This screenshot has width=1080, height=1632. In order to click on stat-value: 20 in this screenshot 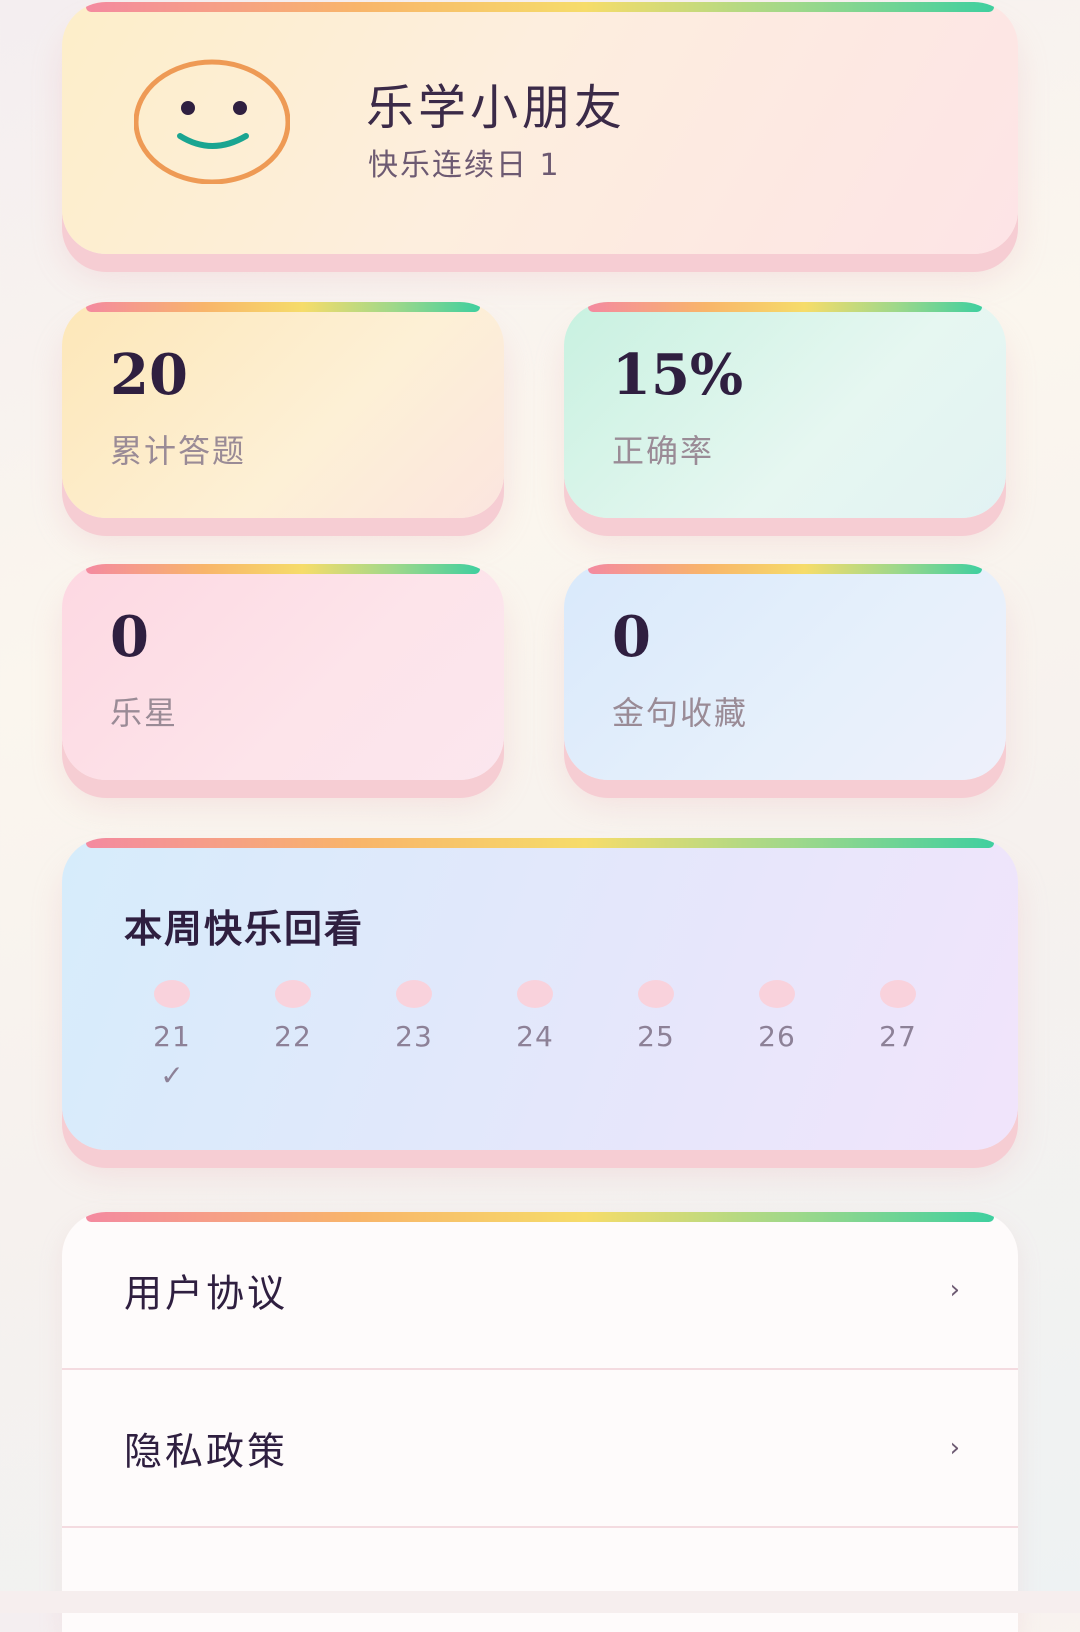, I will do `click(149, 375)`.